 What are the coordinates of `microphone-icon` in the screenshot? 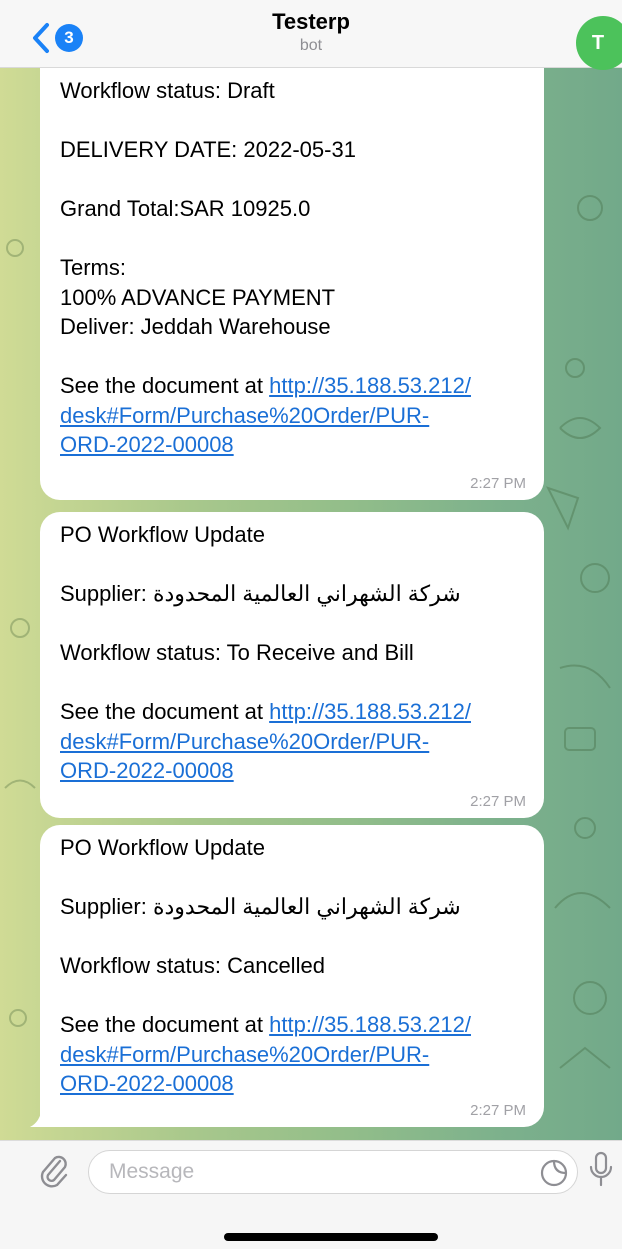 It's located at (601, 1170).